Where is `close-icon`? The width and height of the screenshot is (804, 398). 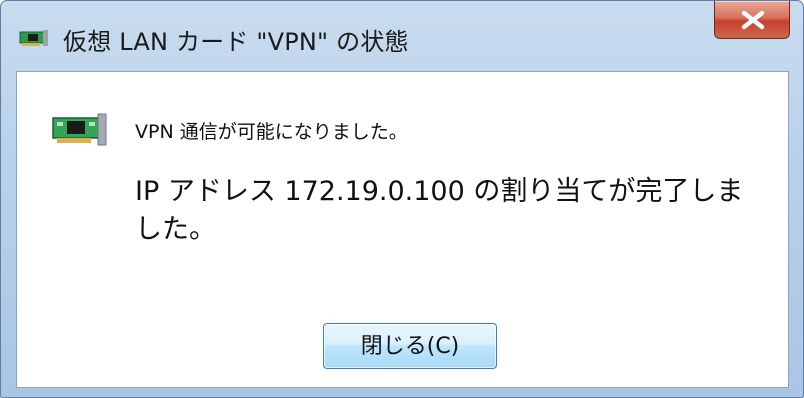
close-icon is located at coordinates (753, 20).